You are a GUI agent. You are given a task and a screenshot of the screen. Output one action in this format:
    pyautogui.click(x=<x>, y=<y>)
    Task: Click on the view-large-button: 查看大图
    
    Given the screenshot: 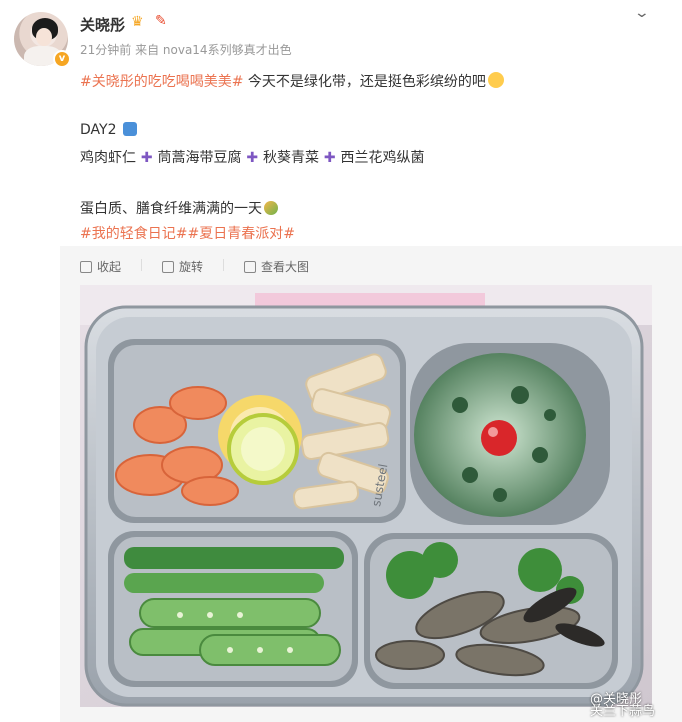 What is the action you would take?
    pyautogui.click(x=276, y=266)
    